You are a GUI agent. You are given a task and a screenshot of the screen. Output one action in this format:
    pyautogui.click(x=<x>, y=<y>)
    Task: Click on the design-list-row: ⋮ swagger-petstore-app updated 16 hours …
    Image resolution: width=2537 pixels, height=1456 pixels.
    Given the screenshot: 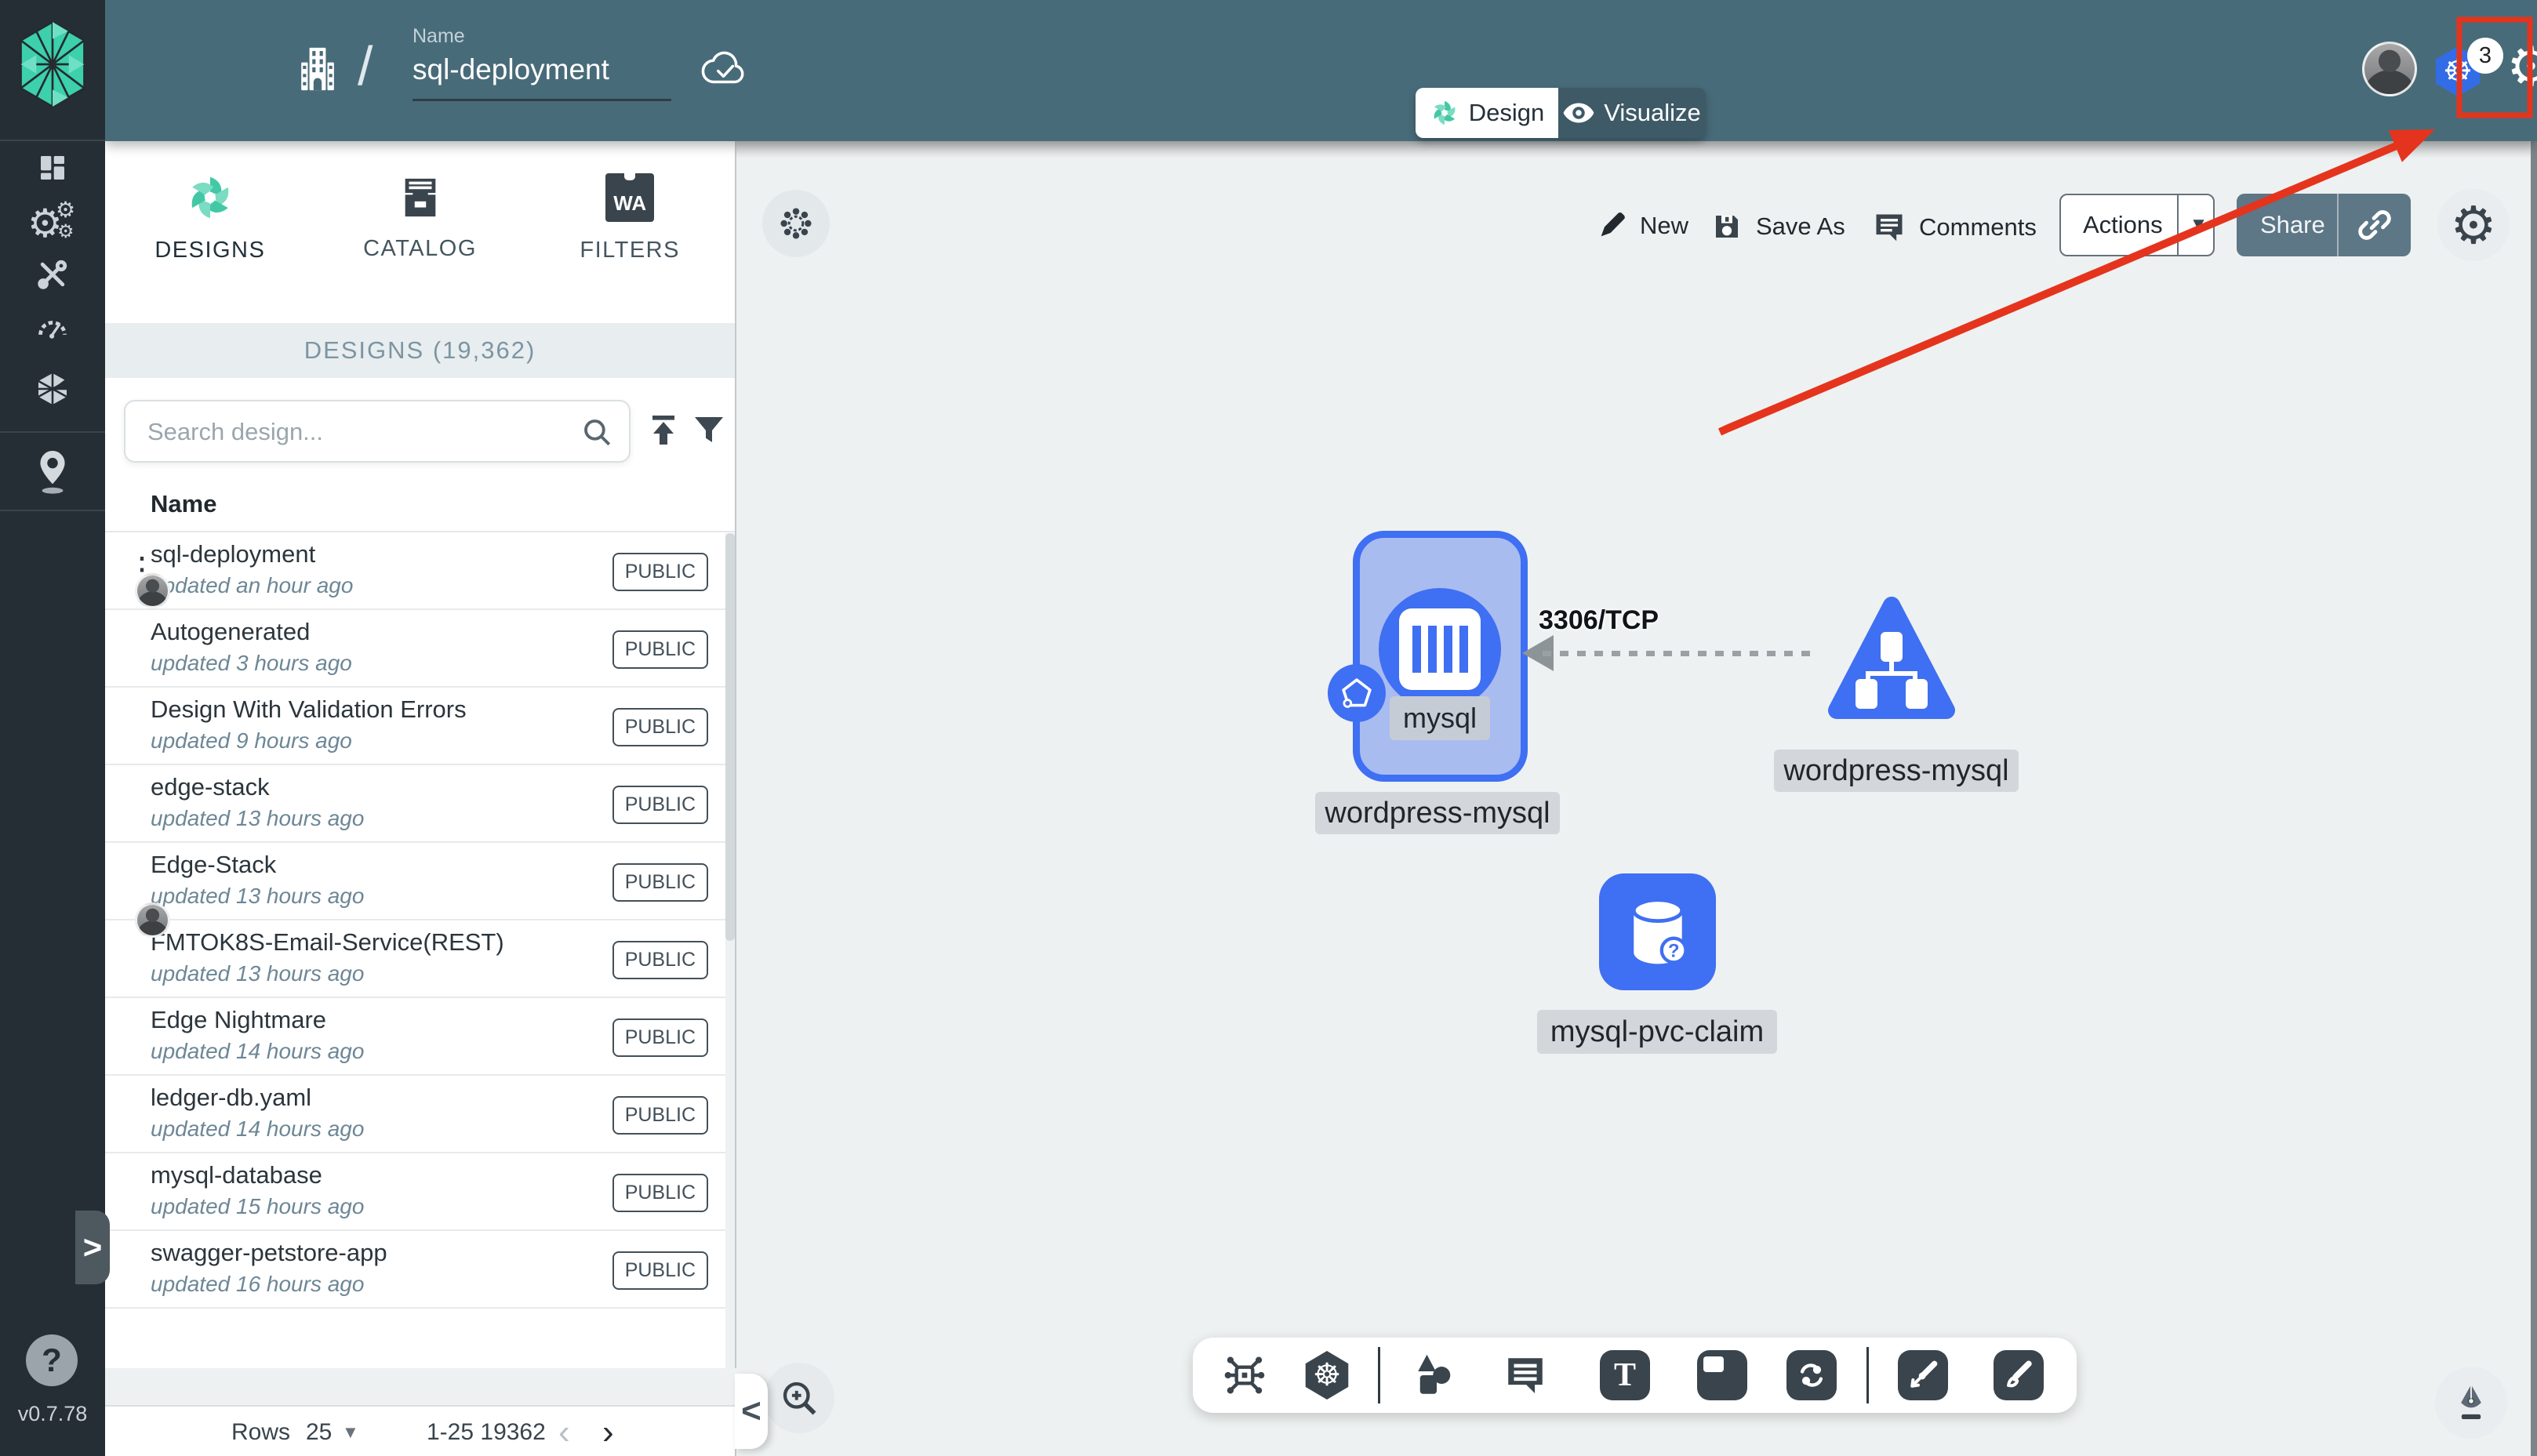 What is the action you would take?
    pyautogui.click(x=420, y=1270)
    